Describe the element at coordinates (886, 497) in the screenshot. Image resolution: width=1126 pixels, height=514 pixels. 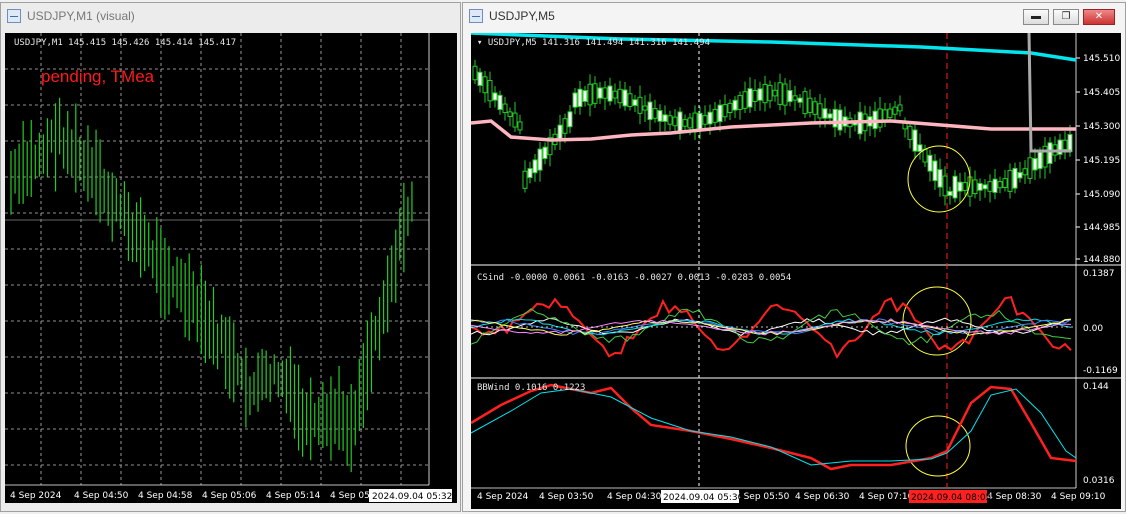
I see `time-label: 4 Sep 07:10` at that location.